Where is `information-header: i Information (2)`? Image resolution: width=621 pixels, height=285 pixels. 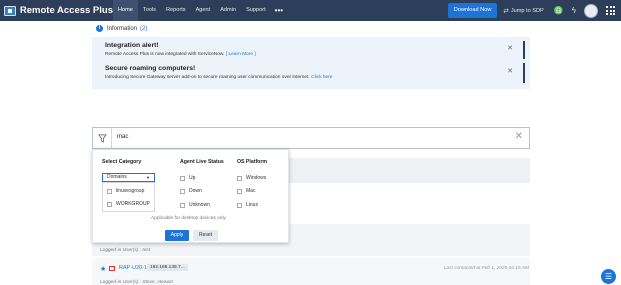 information-header: i Information (2) is located at coordinates (121, 28).